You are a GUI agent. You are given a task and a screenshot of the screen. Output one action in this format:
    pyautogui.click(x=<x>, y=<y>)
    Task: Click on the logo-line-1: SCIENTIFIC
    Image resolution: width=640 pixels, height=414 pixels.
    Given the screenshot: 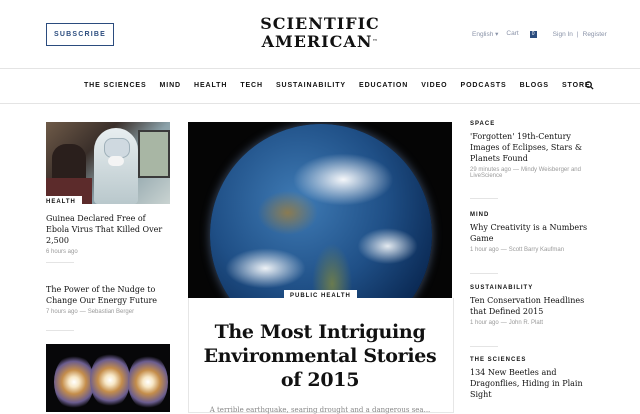 What is the action you would take?
    pyautogui.click(x=320, y=23)
    